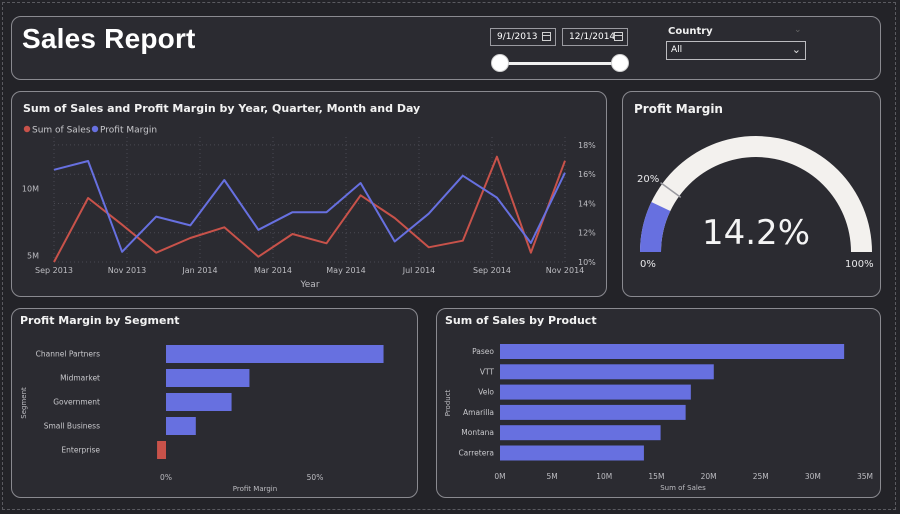  Describe the element at coordinates (604, 476) in the screenshot. I see `x-tick-label: 10M` at that location.